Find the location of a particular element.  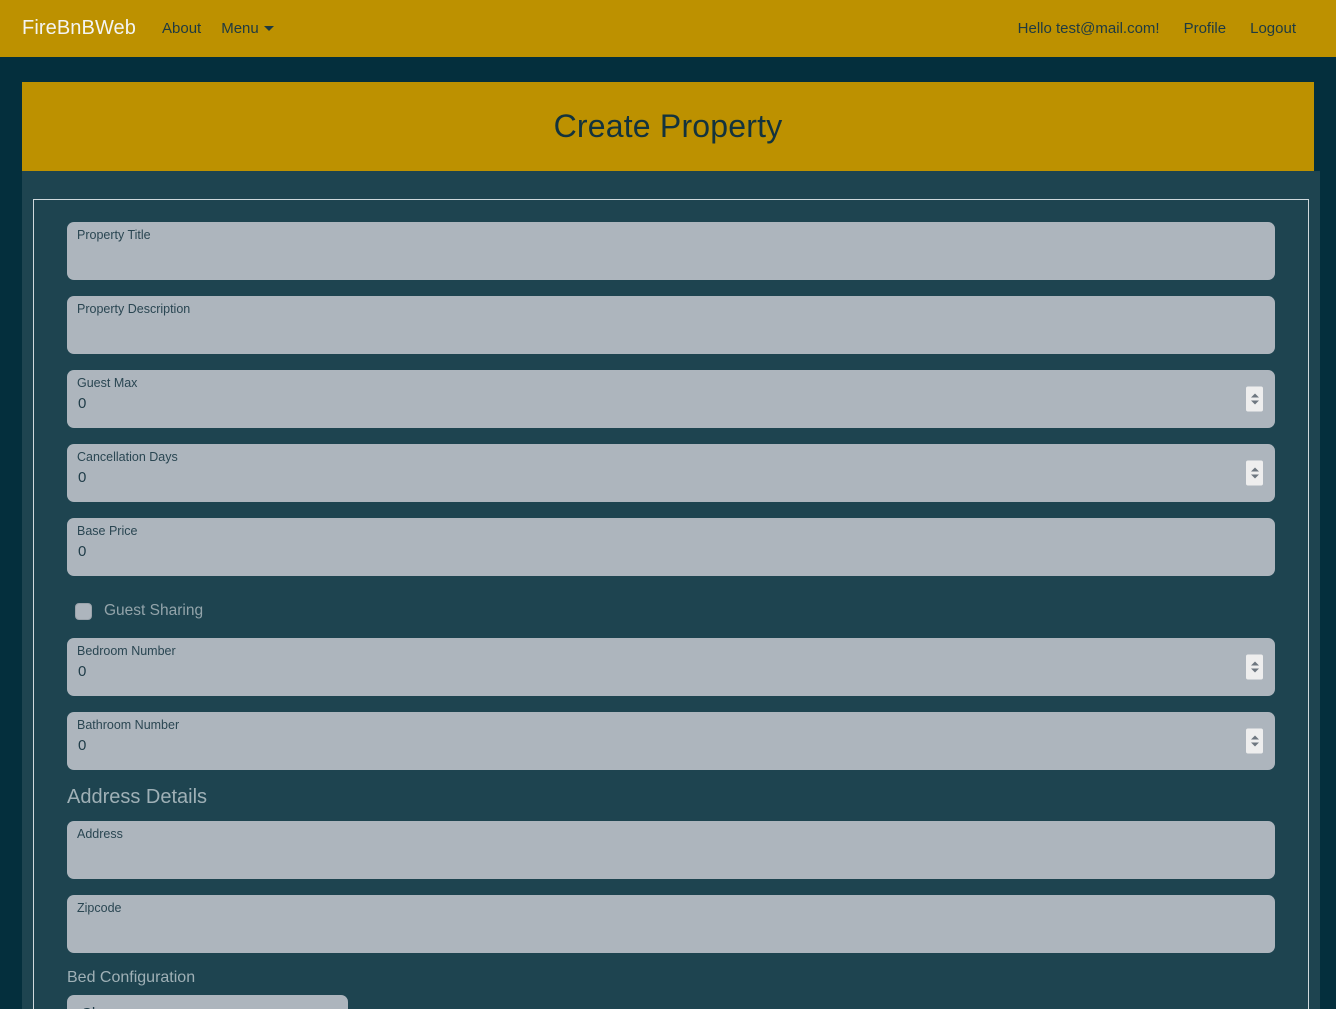

field-zipcode: Zipcode is located at coordinates (671, 924).